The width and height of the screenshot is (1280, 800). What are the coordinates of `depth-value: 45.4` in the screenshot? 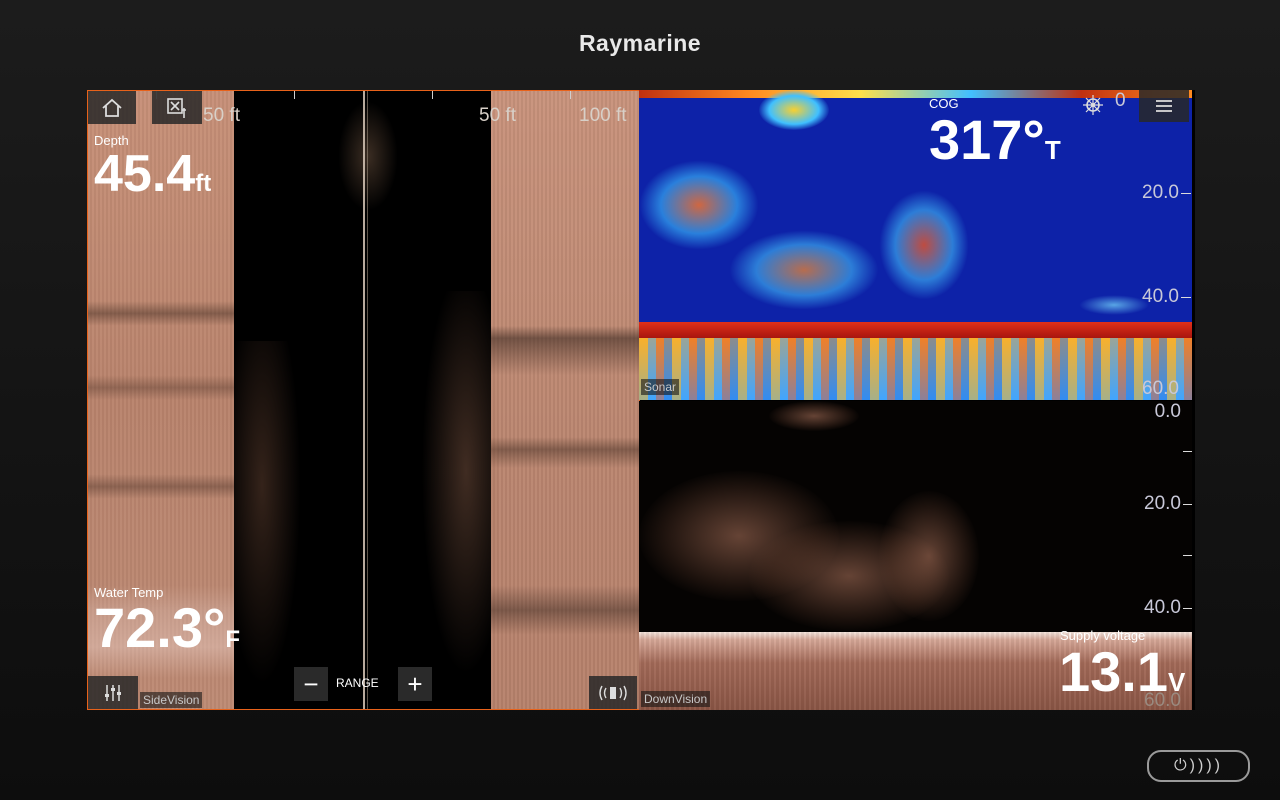 It's located at (145, 174).